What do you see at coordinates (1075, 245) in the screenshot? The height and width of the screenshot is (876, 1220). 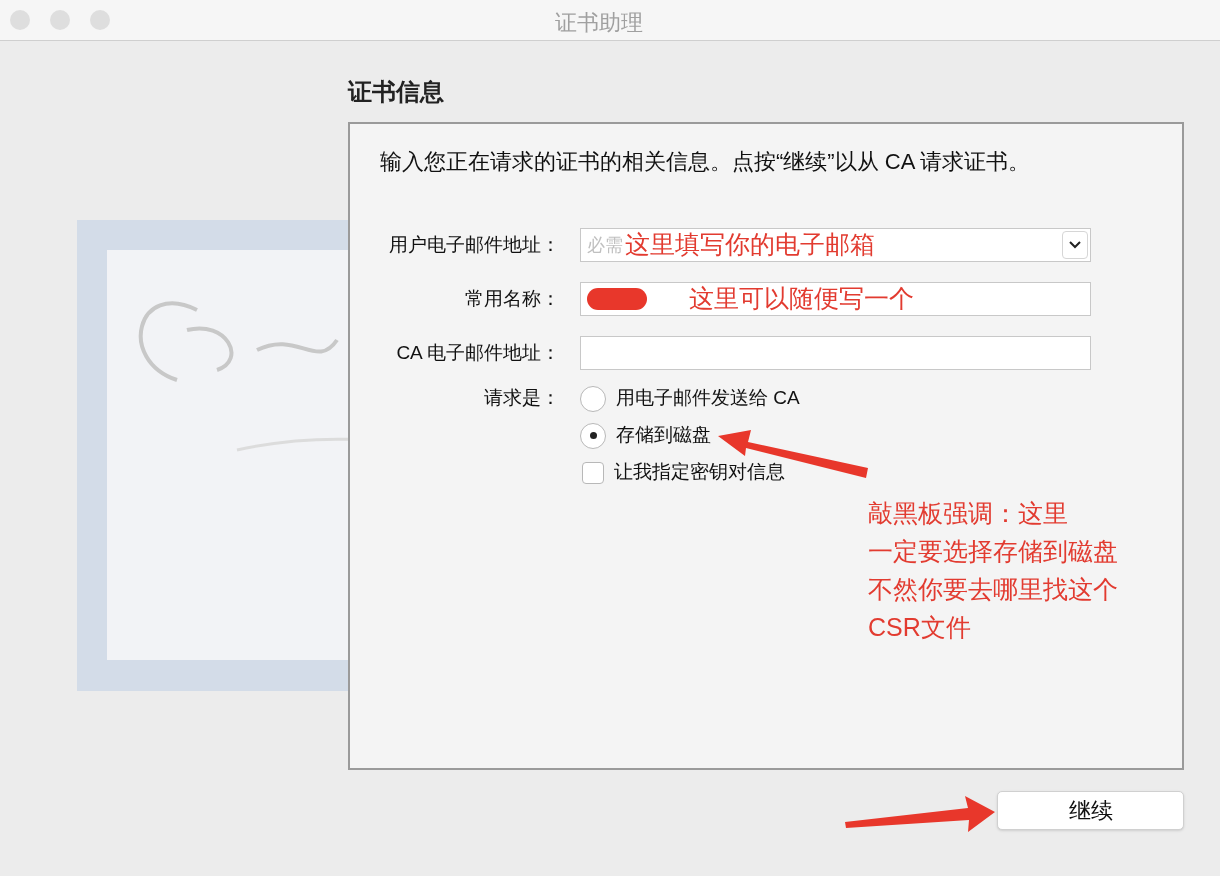 I see `dropdown-chevron-icon` at bounding box center [1075, 245].